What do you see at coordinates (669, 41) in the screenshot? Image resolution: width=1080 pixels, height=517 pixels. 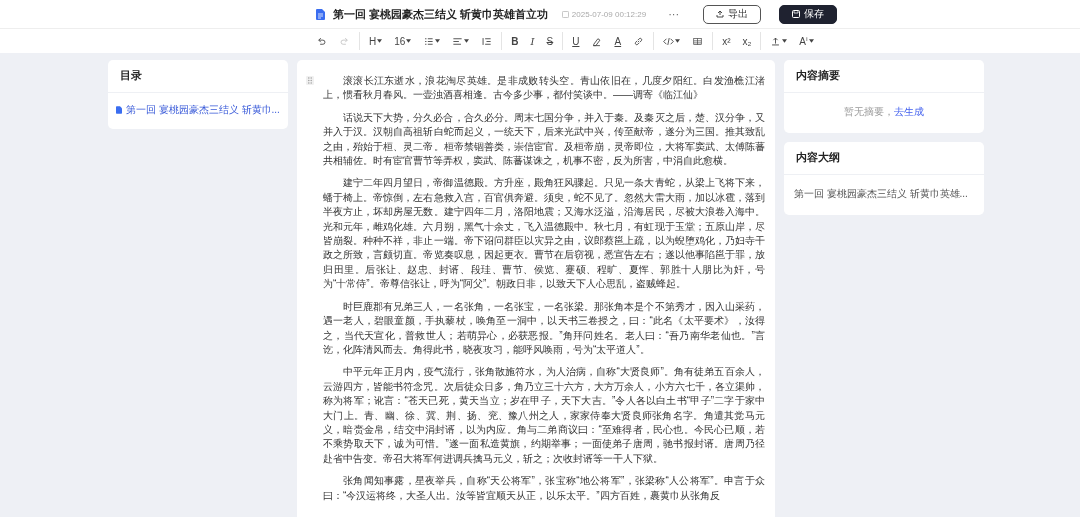 I see `code-icon` at bounding box center [669, 41].